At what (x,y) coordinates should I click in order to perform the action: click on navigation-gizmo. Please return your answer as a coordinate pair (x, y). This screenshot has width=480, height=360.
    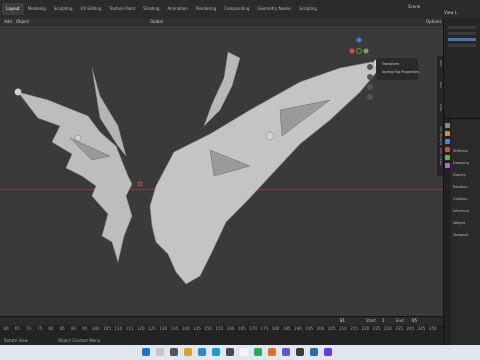
    Looking at the image, I should click on (359, 51).